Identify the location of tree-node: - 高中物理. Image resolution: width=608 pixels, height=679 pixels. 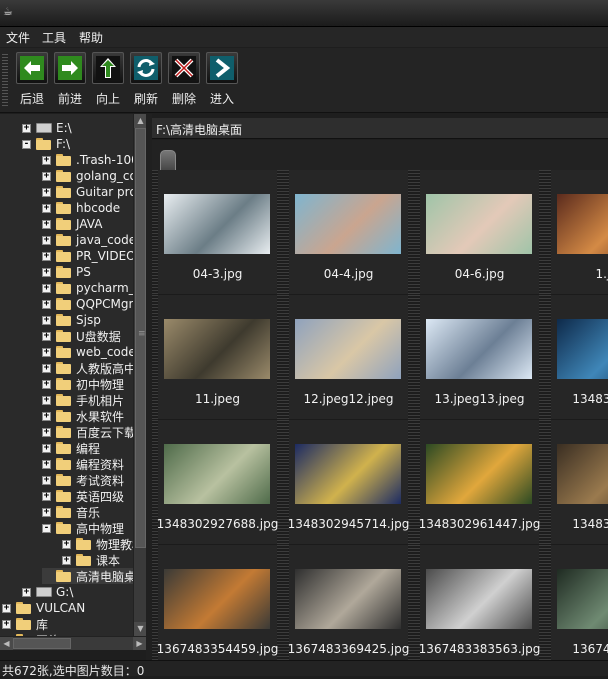
(83, 528).